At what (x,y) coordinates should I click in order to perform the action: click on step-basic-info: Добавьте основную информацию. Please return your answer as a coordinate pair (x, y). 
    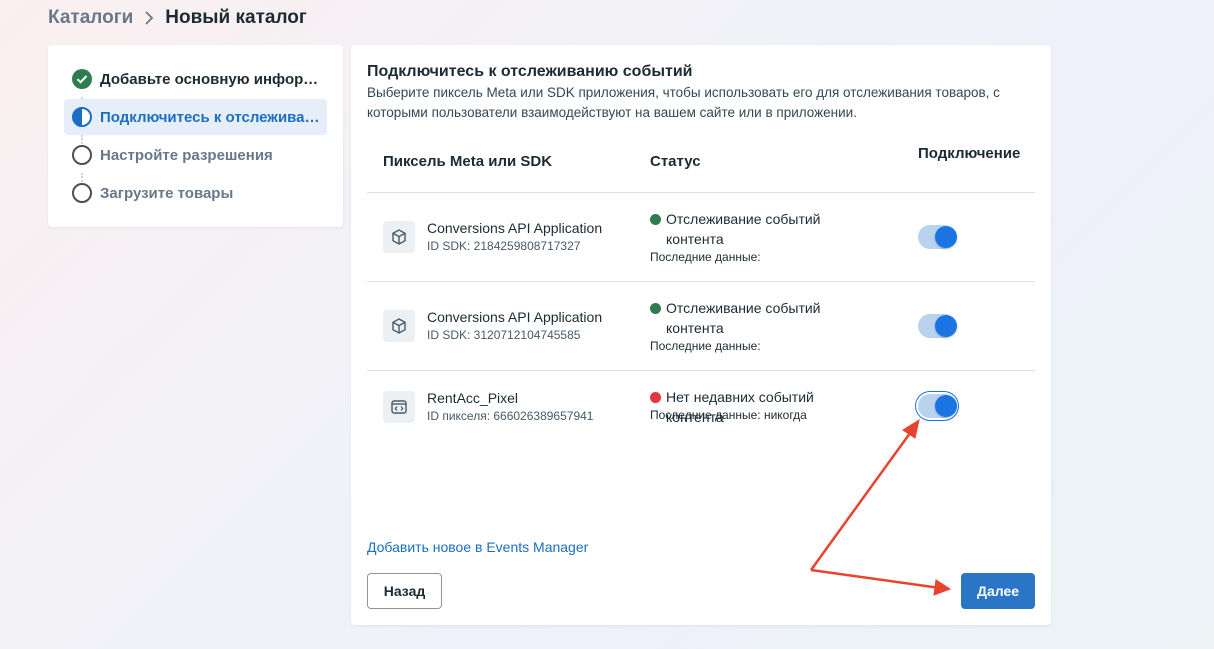
    Looking at the image, I should click on (195, 79).